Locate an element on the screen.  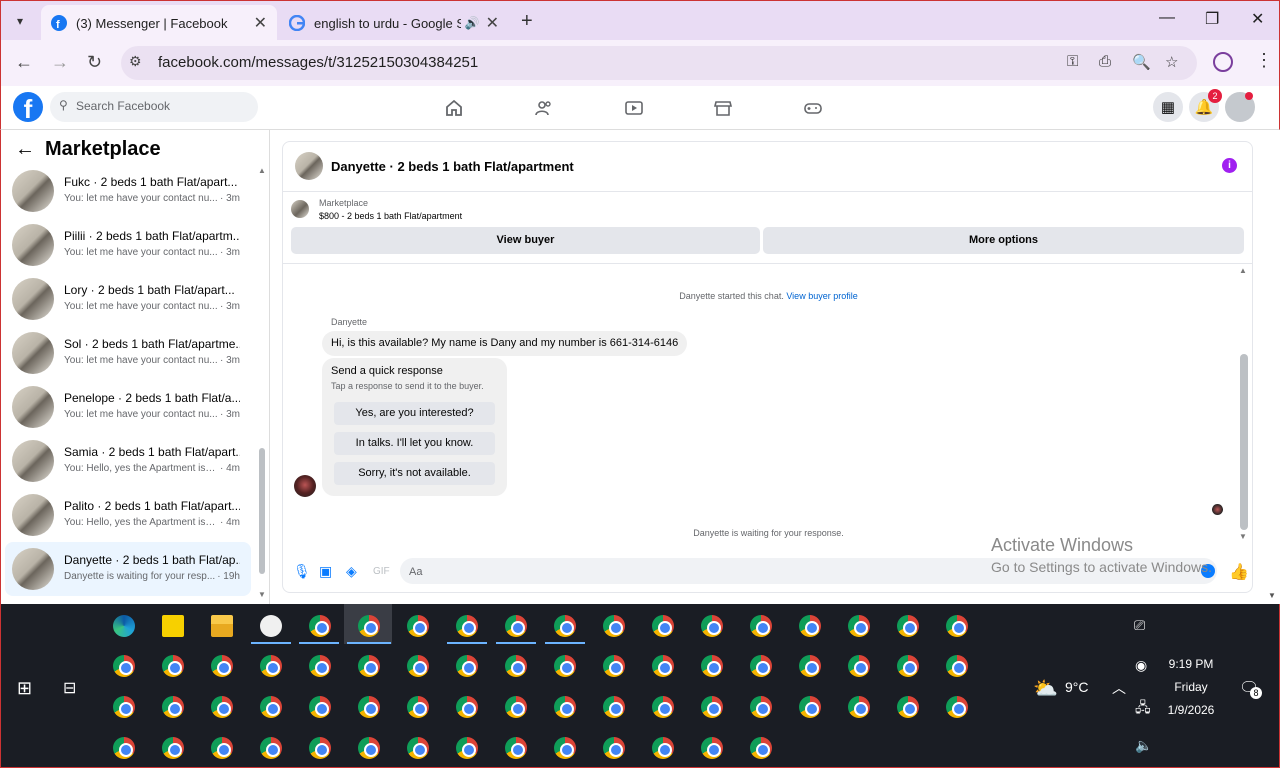
quick-response-button: Sorry, it's not available. is located at coordinates (414, 473).